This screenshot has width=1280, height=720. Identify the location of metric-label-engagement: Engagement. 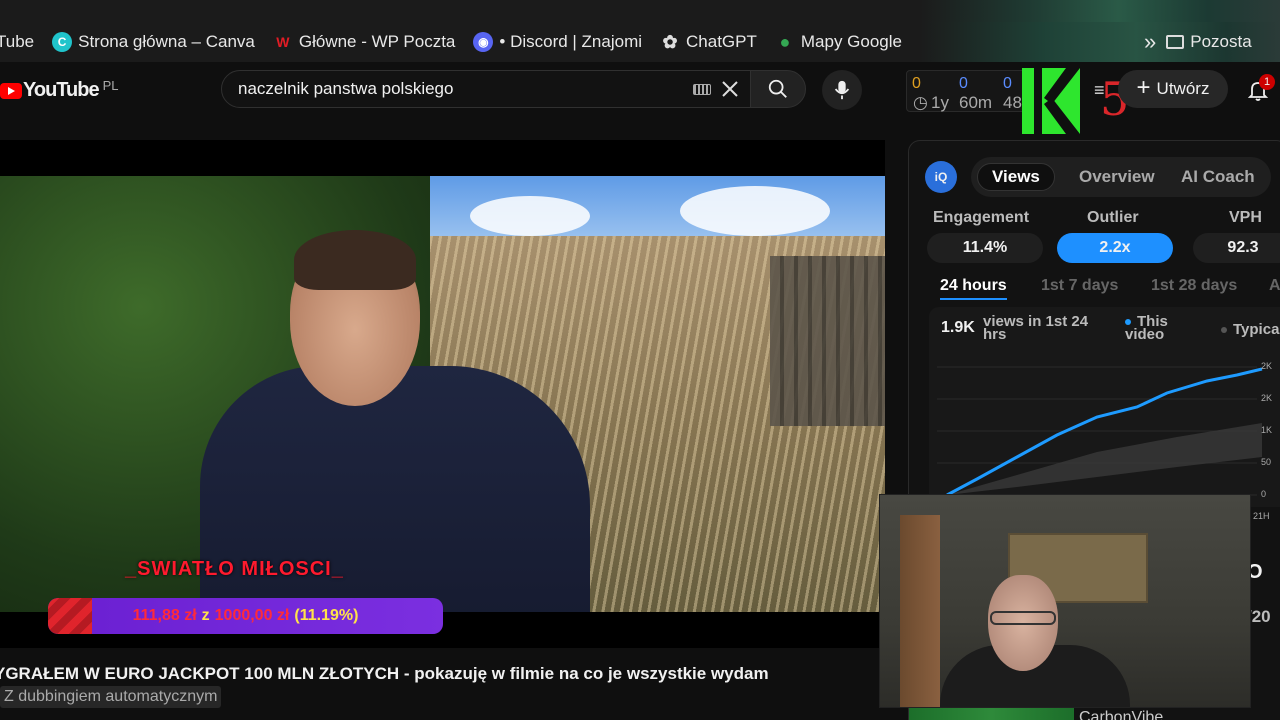
(981, 217).